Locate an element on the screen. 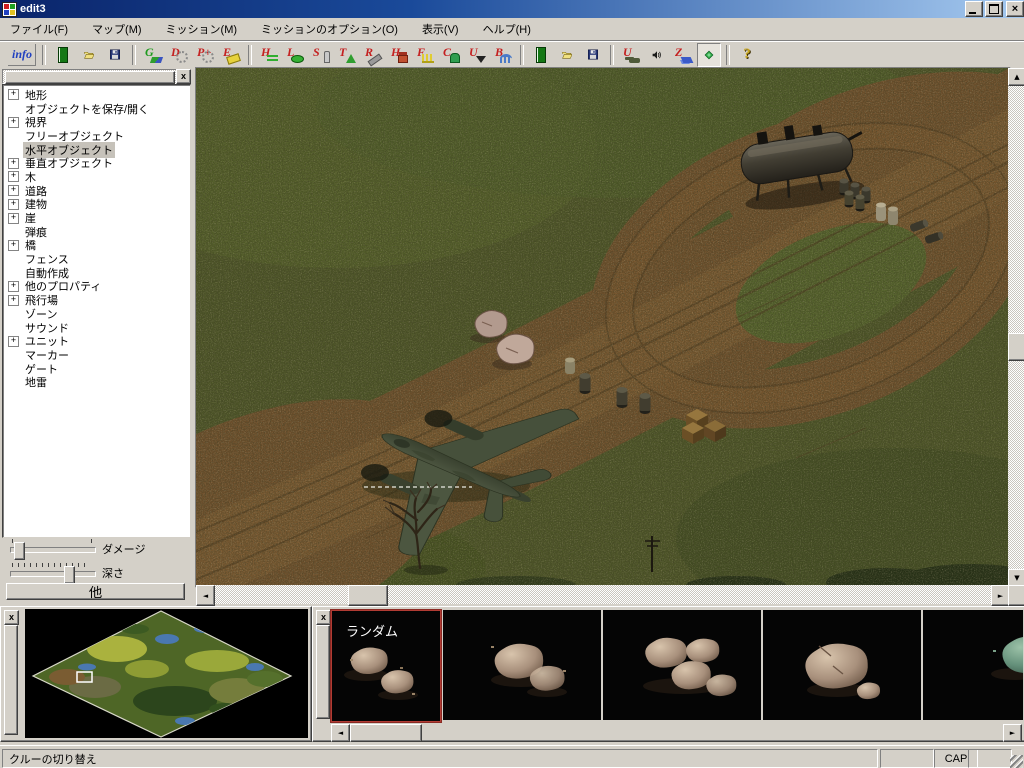 This screenshot has width=1024, height=768. zone-tool-button: Z is located at coordinates (683, 54).